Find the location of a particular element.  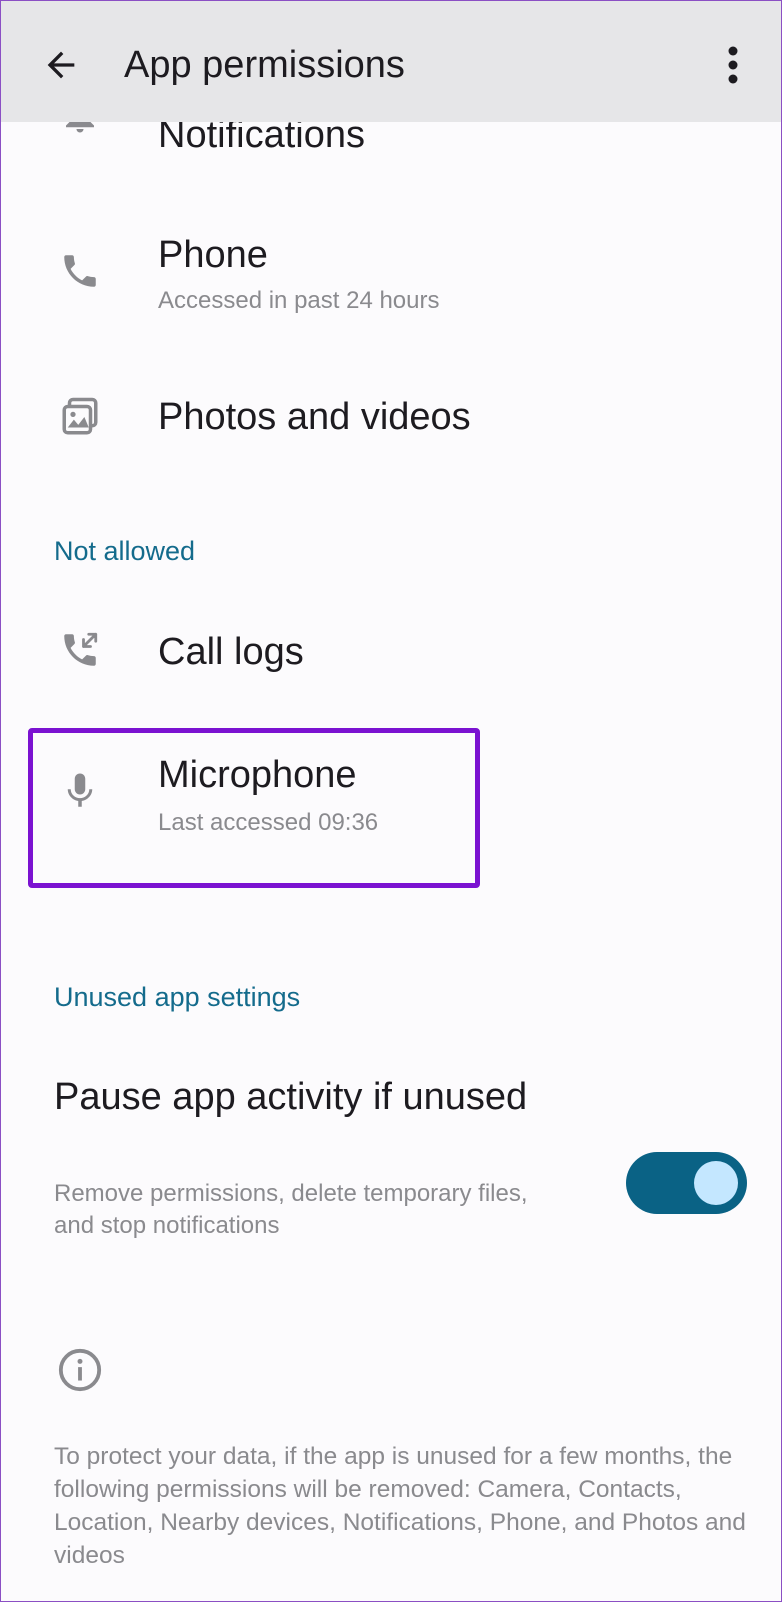

pause-setting-title: Pause app activity if unused is located at coordinates (291, 1097).